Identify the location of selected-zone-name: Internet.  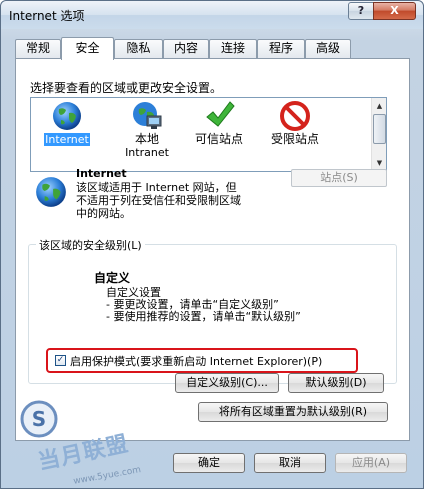
(101, 173).